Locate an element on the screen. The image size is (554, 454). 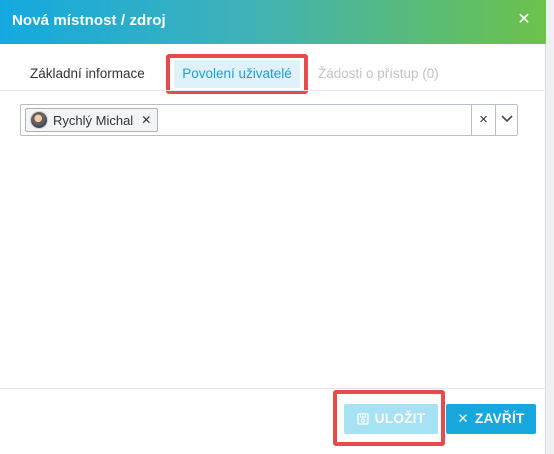
tab-access-requests: Žádosti o přístup (0) is located at coordinates (378, 73).